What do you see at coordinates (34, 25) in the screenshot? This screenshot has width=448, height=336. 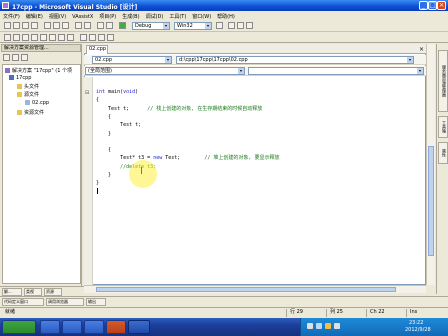 I see `save-all-icon` at bounding box center [34, 25].